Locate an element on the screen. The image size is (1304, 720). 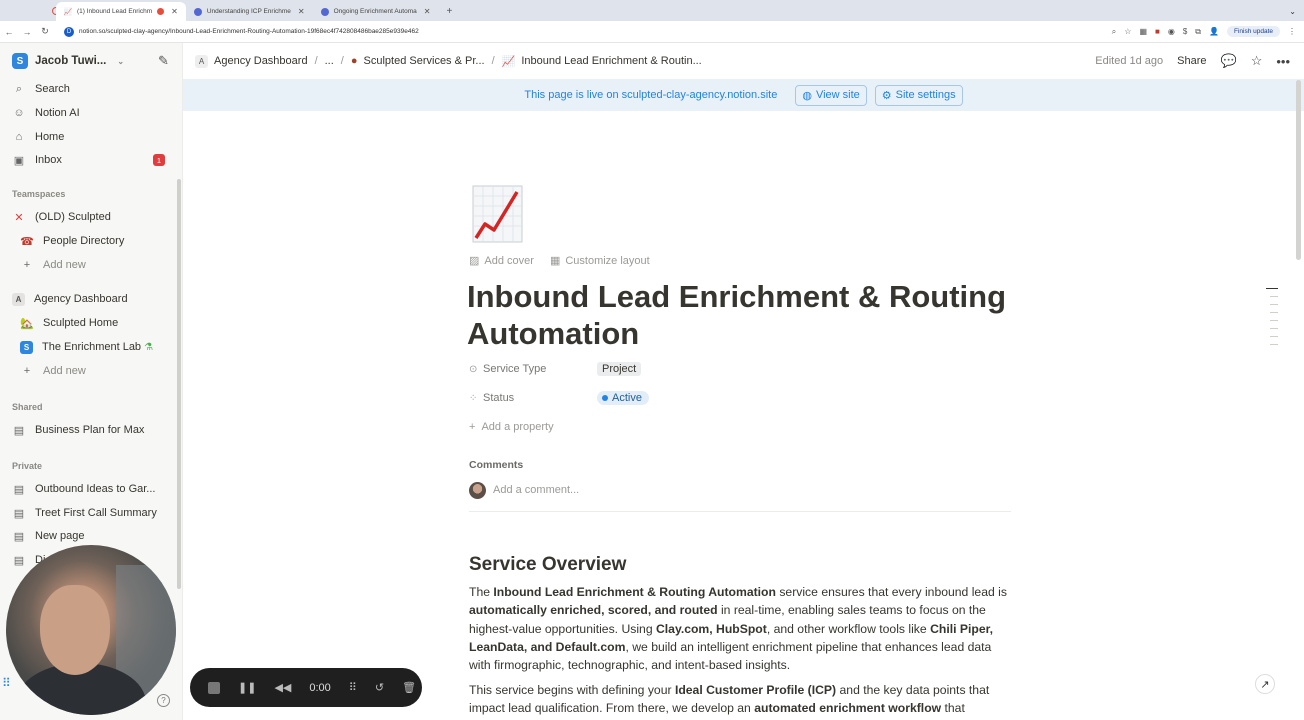
text-run: , and other workflow tools like is located at coordinates (848, 628).